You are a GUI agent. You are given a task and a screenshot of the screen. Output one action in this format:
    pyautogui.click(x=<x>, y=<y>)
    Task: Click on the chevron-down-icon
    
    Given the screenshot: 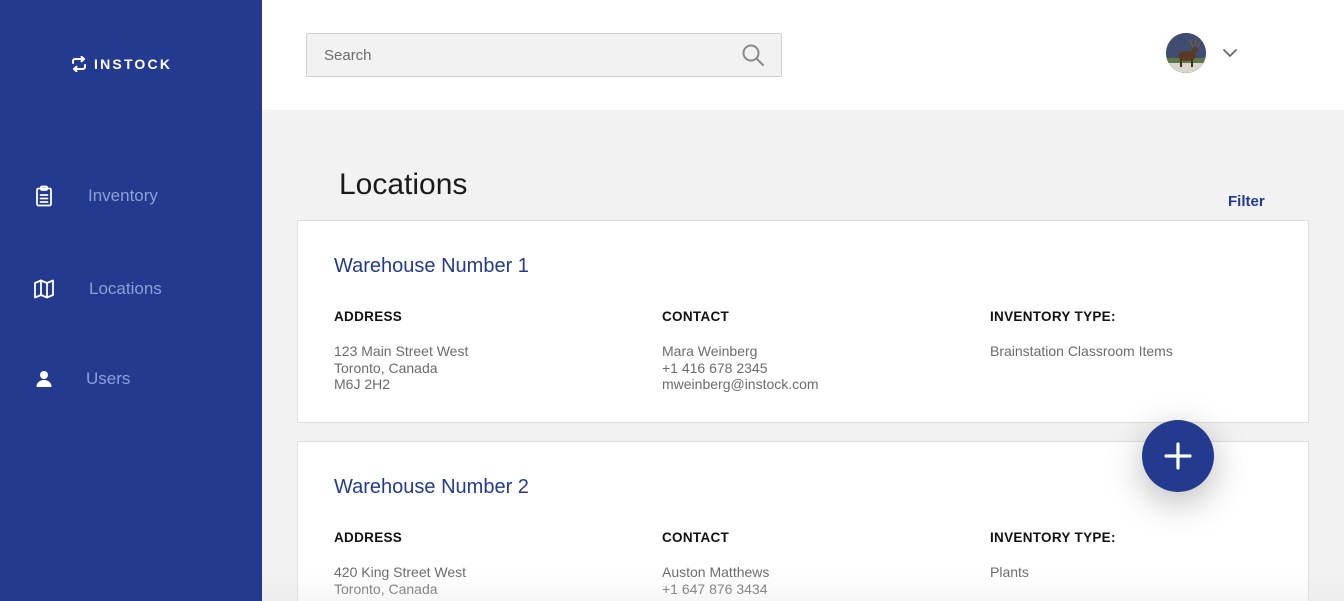 What is the action you would take?
    pyautogui.click(x=1230, y=53)
    